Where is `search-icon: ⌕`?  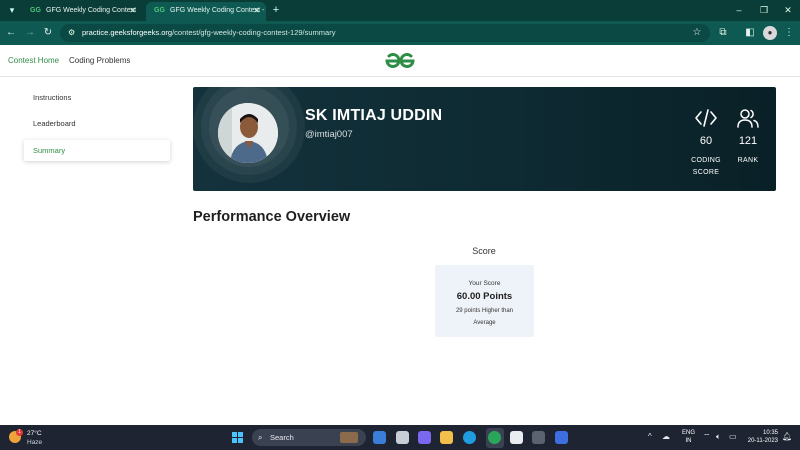
search-icon: ⌕ is located at coordinates (260, 437).